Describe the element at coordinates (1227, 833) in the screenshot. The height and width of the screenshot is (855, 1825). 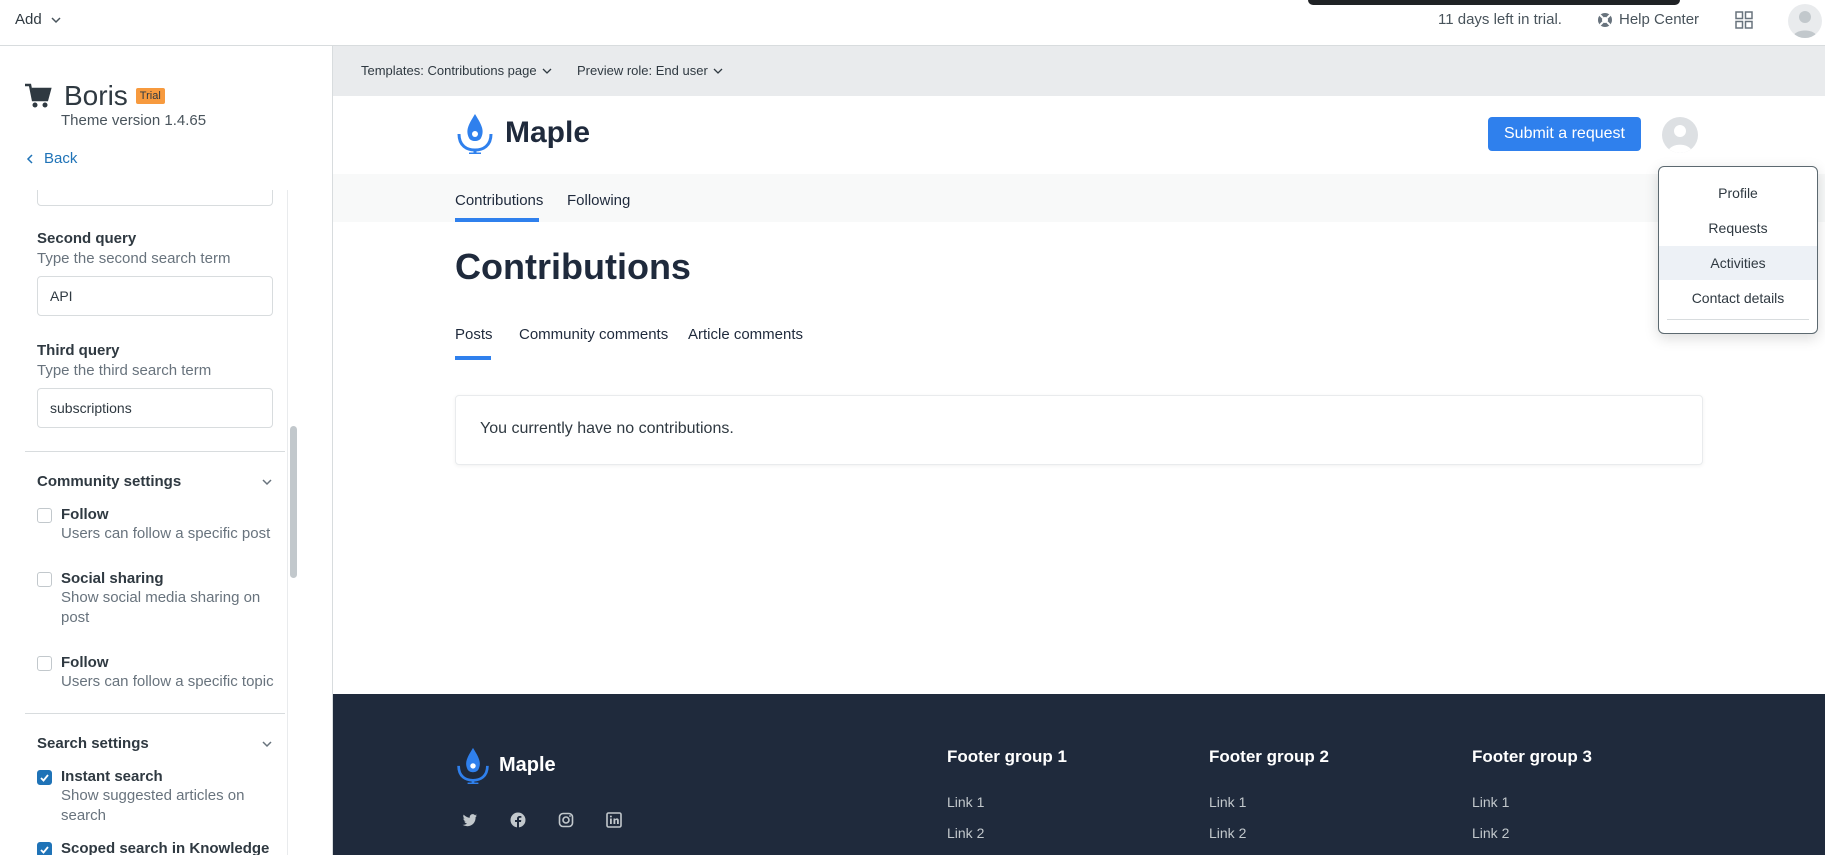
I see `footer-group-2-link-2: Link 2` at that location.